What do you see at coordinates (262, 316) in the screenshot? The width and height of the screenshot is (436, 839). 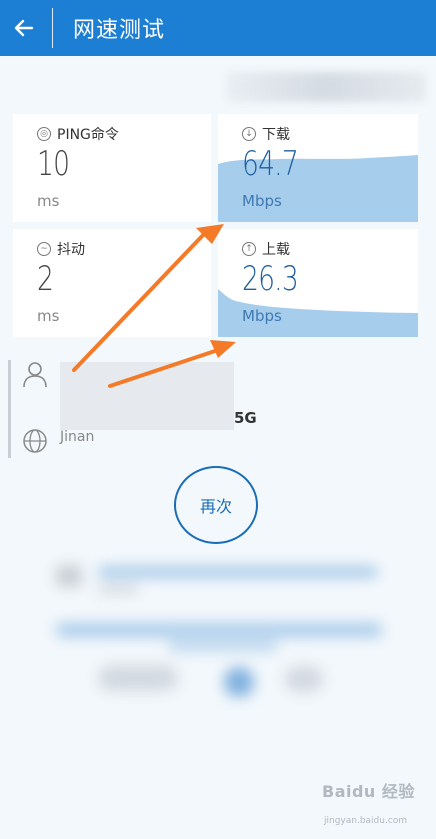 I see `upload-unit: Mbps` at bounding box center [262, 316].